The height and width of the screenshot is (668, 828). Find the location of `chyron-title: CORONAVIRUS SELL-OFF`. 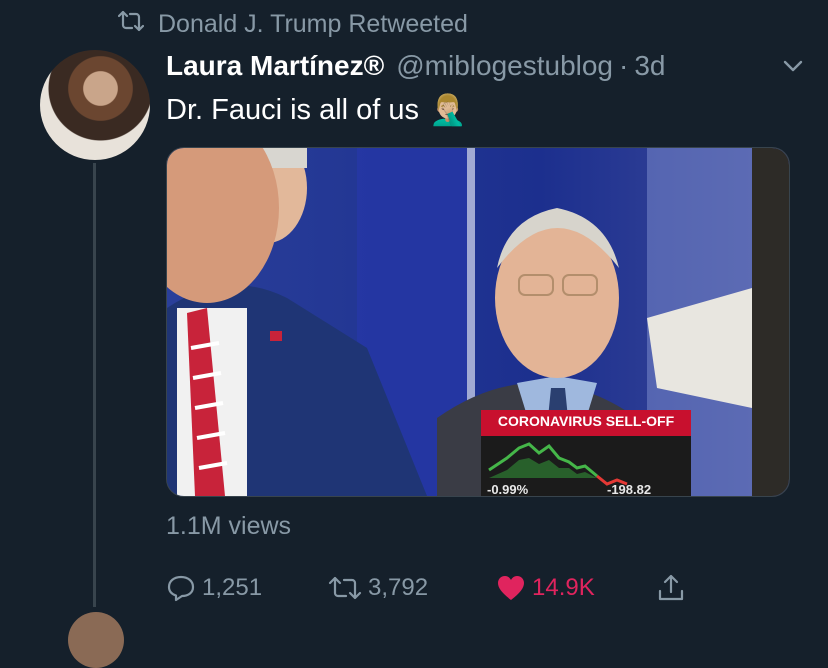

chyron-title: CORONAVIRUS SELL-OFF is located at coordinates (586, 421).